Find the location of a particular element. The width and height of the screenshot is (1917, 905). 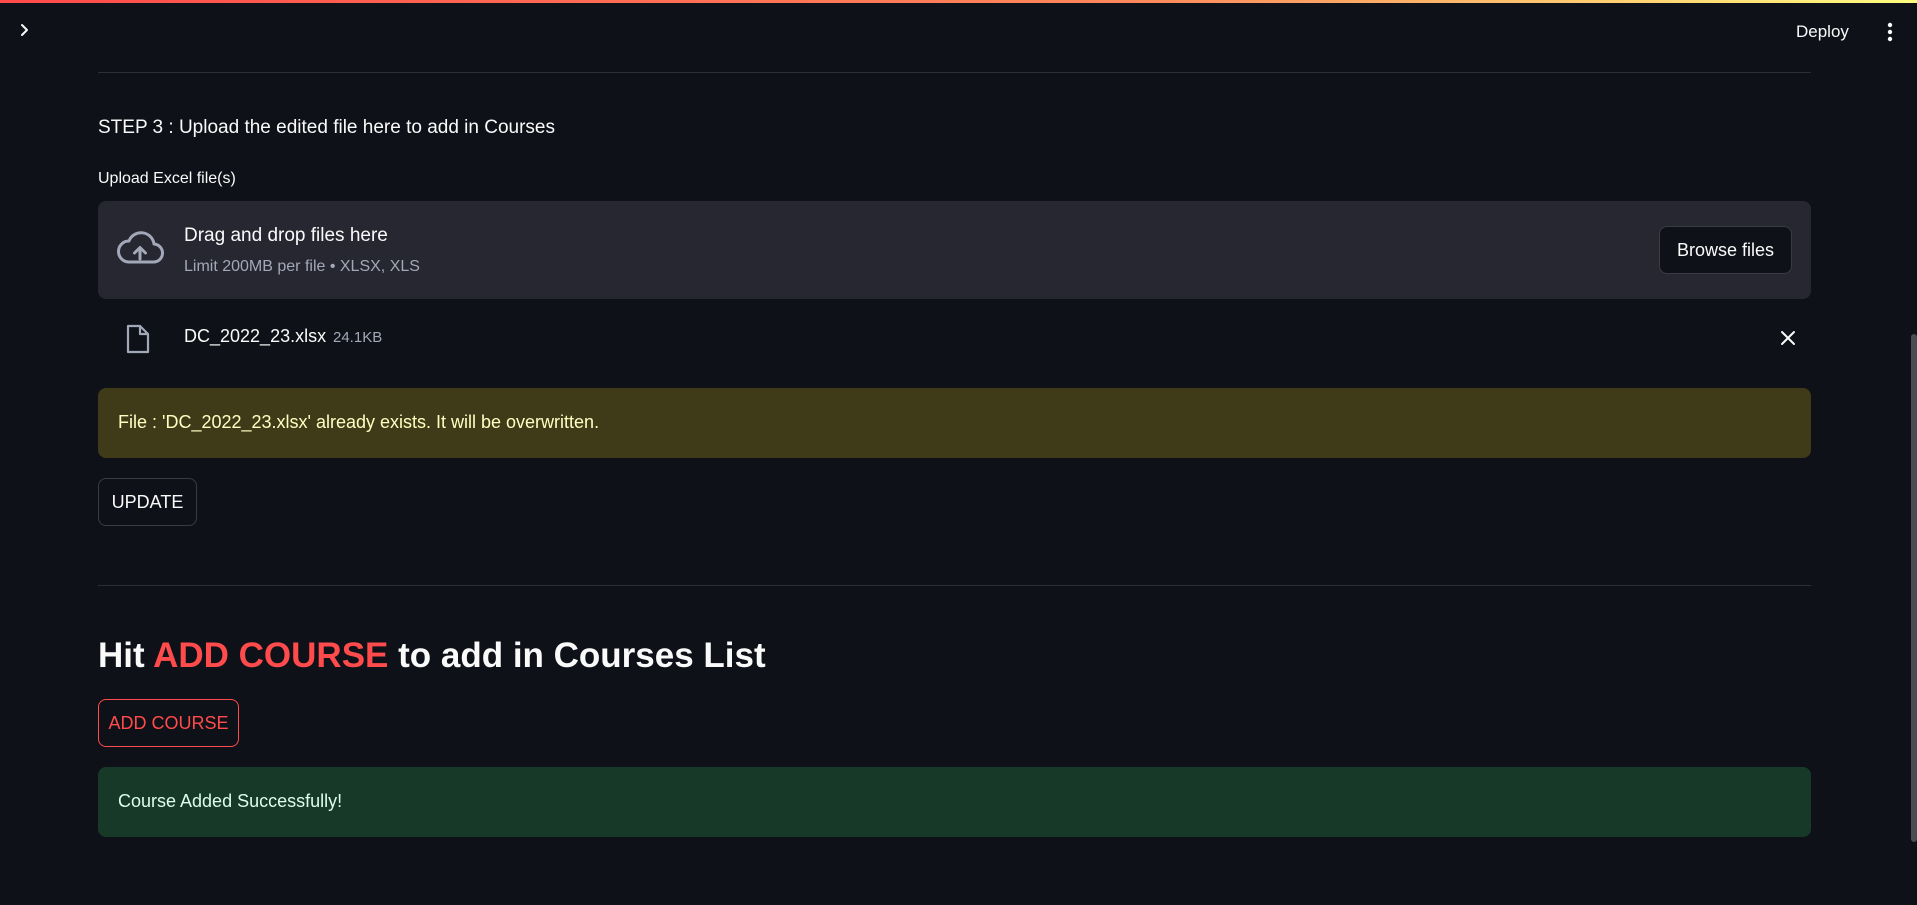

vertical-dots-icon is located at coordinates (1890, 32).